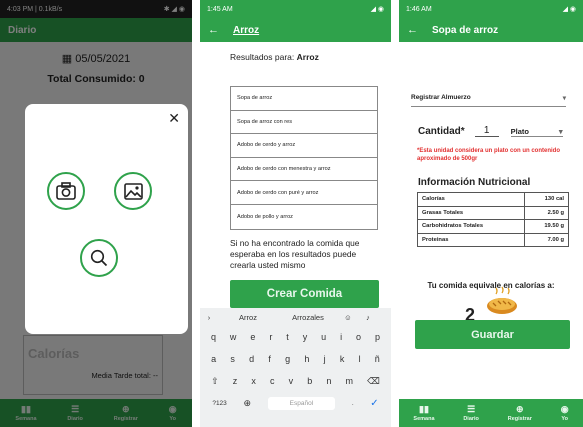  Describe the element at coordinates (304, 146) in the screenshot. I see `list-item: Adobo de cerdo y arroz` at that location.